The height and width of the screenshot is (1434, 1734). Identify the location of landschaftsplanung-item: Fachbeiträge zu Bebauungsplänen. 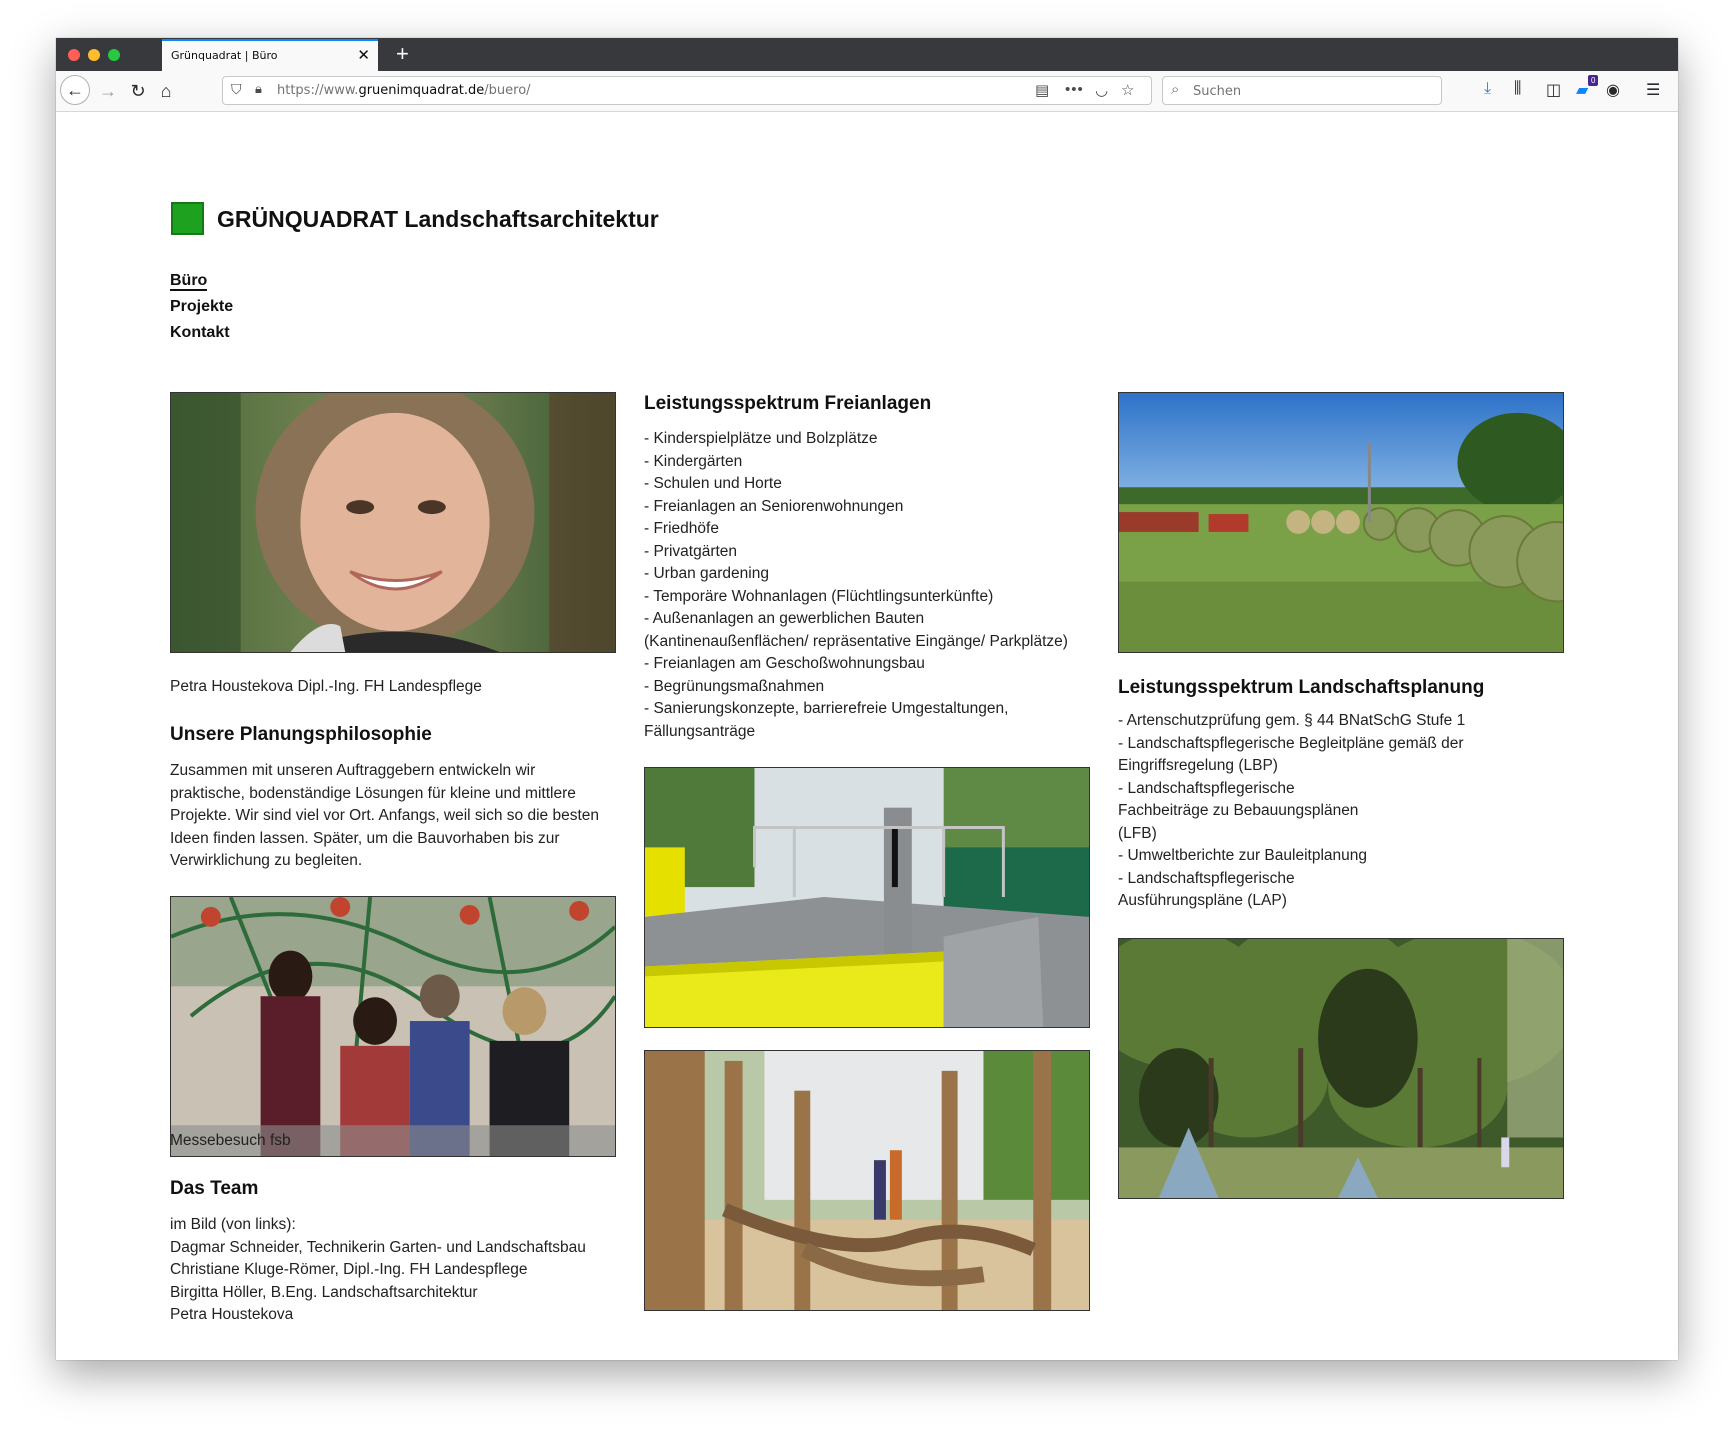
(1238, 810).